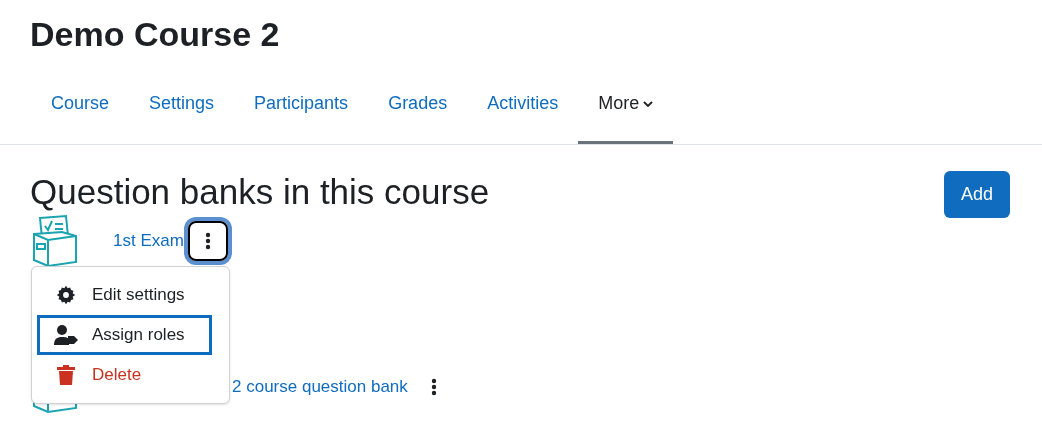 This screenshot has height=429, width=1042. Describe the element at coordinates (124, 375) in the screenshot. I see `menu-item: Delete` at that location.